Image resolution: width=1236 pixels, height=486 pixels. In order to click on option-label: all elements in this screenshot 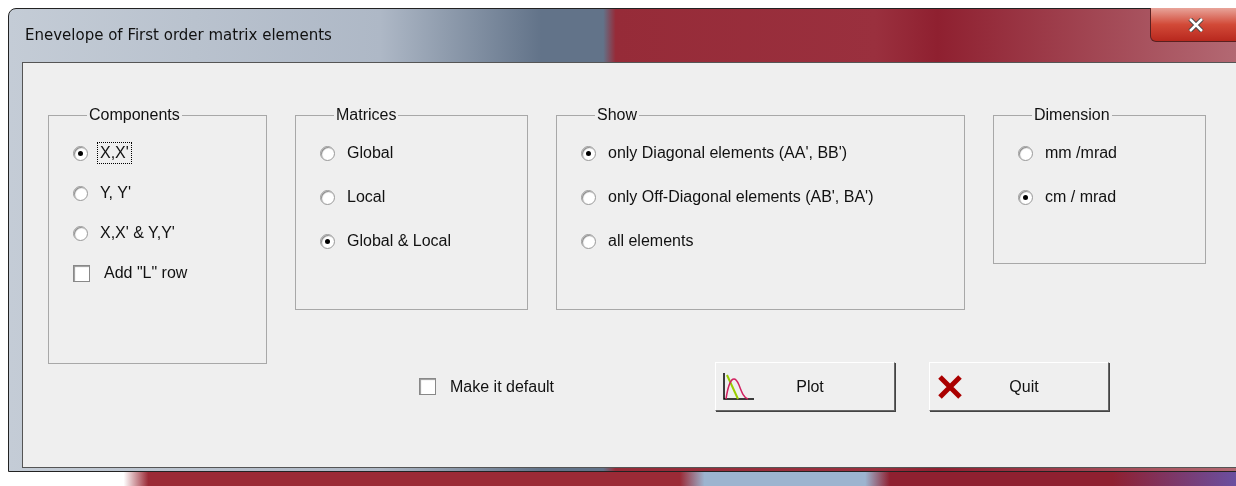, I will do `click(651, 241)`.